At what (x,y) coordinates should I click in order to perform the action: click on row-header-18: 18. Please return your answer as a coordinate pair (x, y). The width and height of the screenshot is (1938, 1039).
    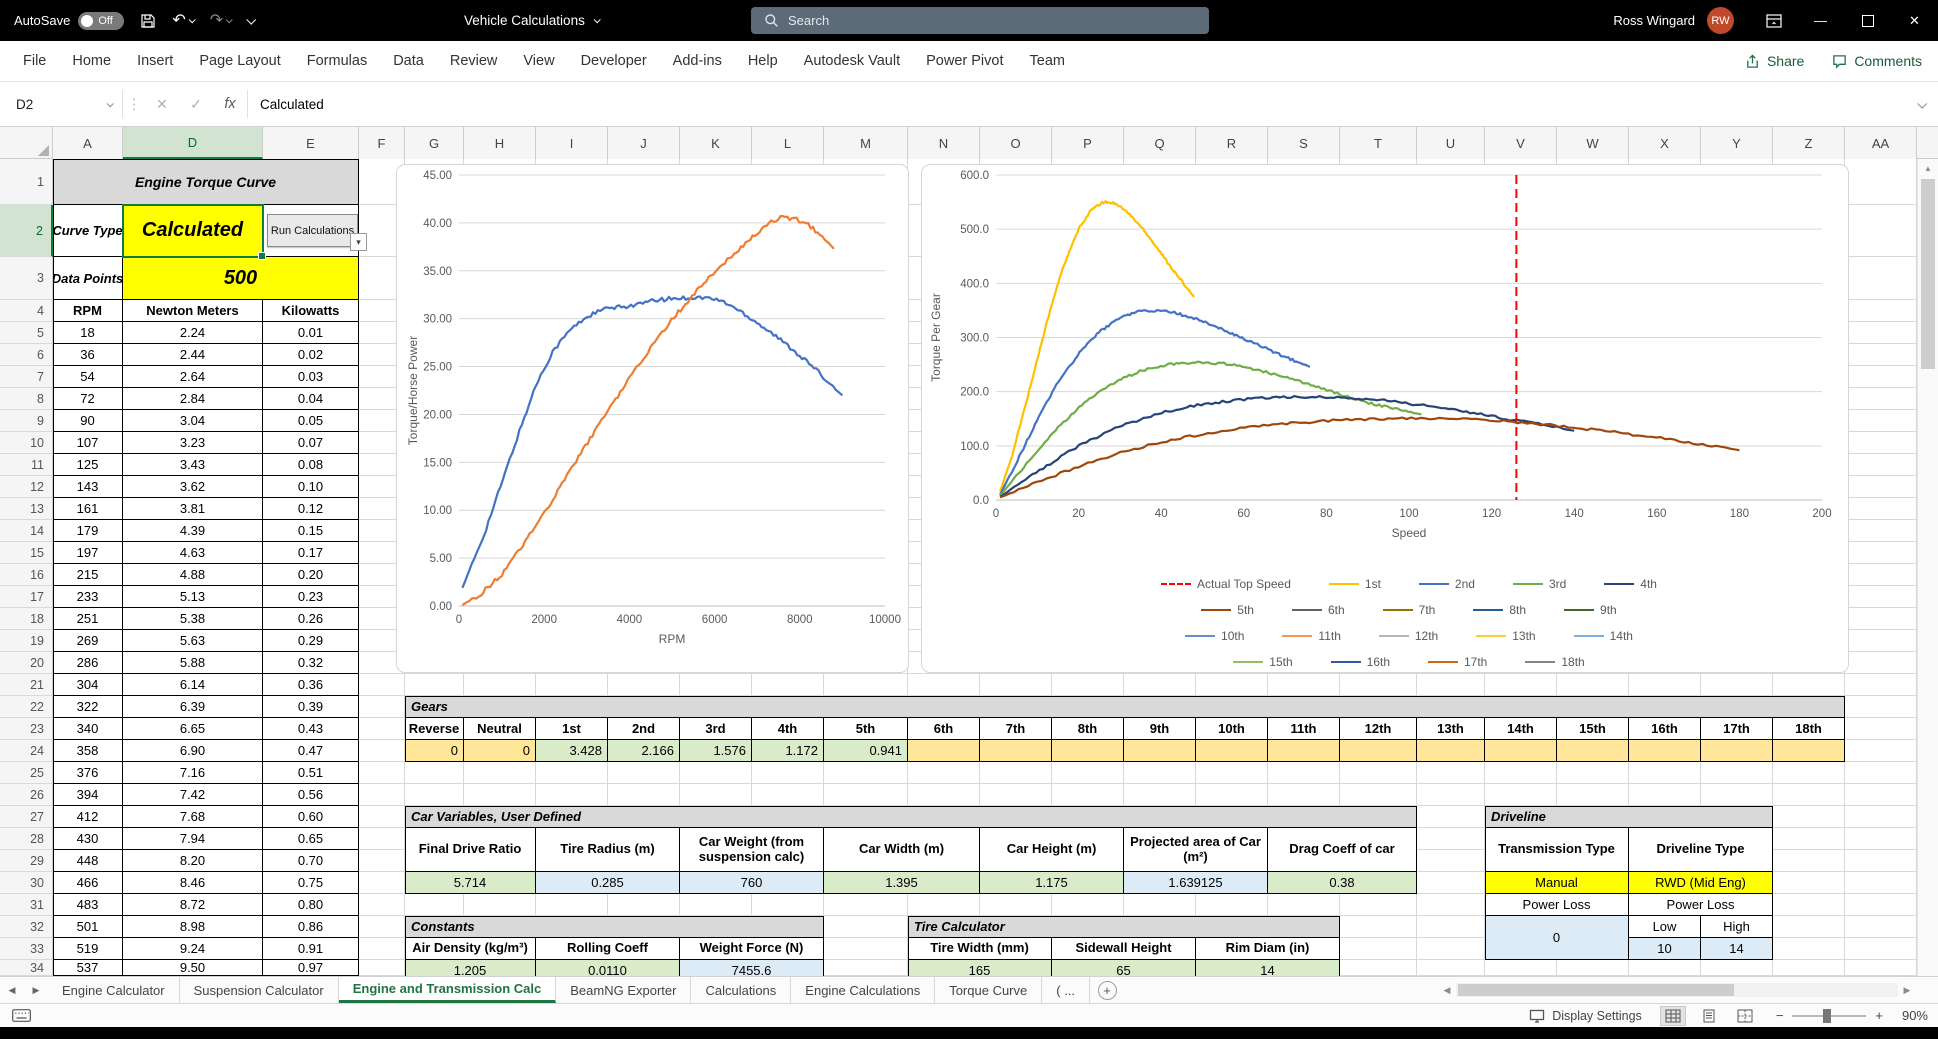
    Looking at the image, I should click on (26, 619).